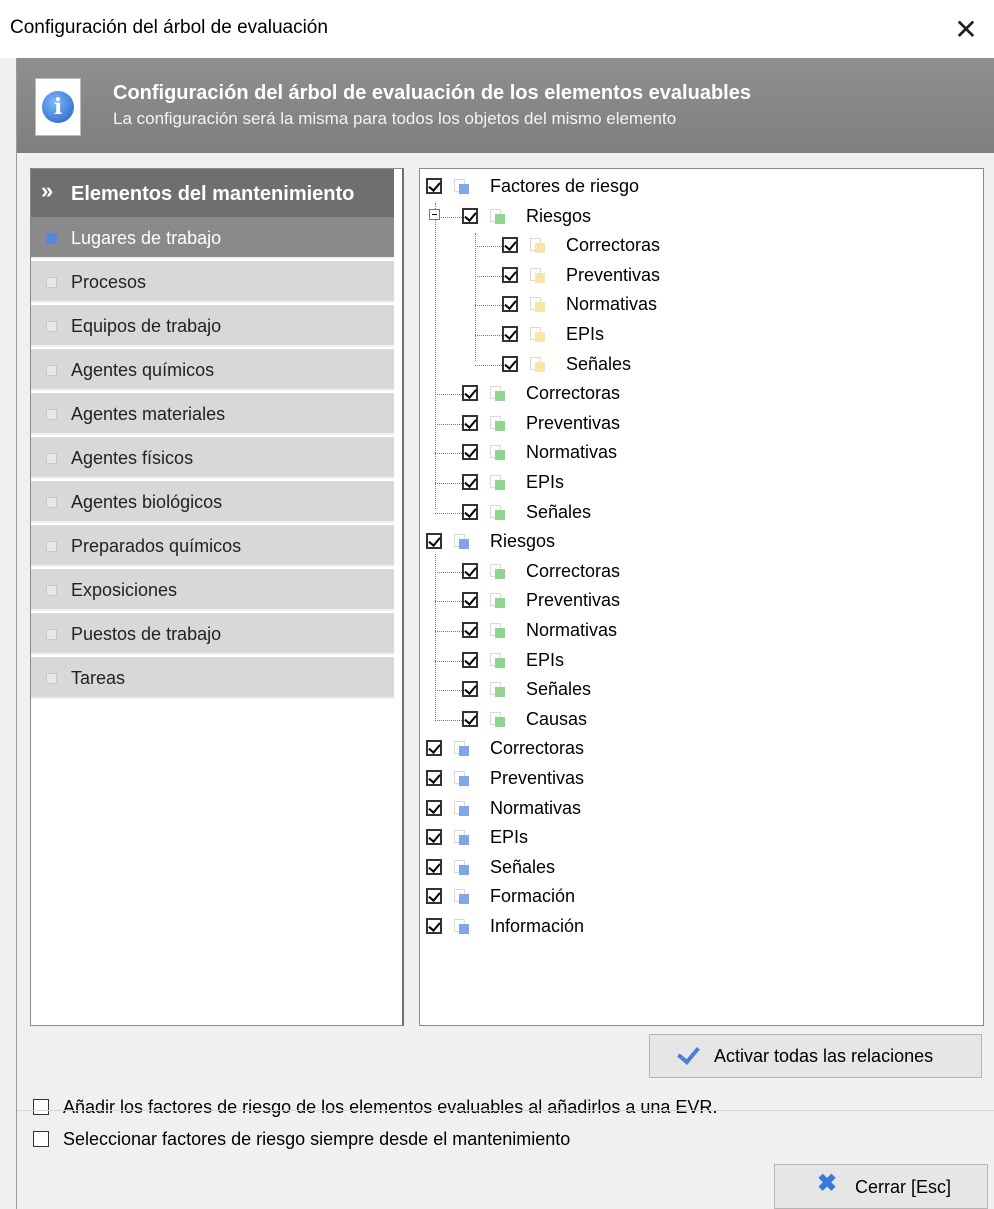 The image size is (994, 1209). What do you see at coordinates (434, 214) in the screenshot?
I see `collapse-icon` at bounding box center [434, 214].